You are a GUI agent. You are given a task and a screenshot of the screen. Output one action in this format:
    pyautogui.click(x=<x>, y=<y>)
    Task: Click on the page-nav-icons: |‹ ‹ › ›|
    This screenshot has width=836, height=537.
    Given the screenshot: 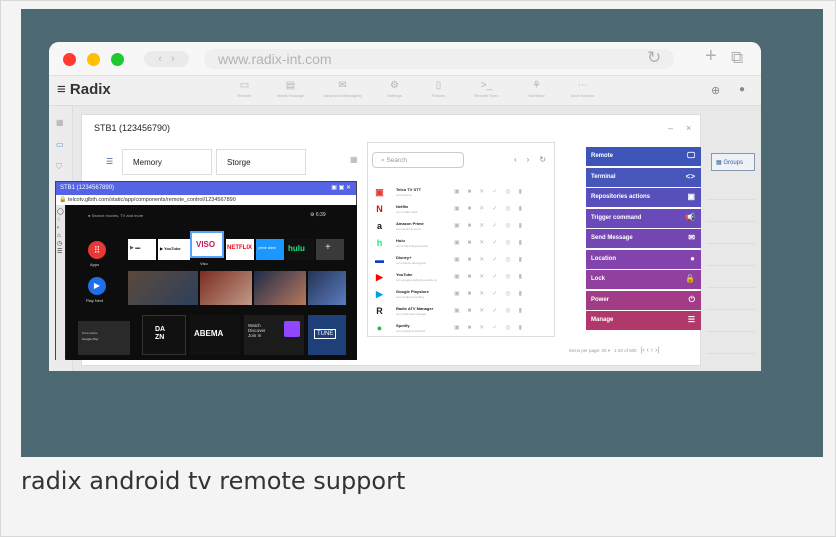 What is the action you would take?
    pyautogui.click(x=649, y=350)
    